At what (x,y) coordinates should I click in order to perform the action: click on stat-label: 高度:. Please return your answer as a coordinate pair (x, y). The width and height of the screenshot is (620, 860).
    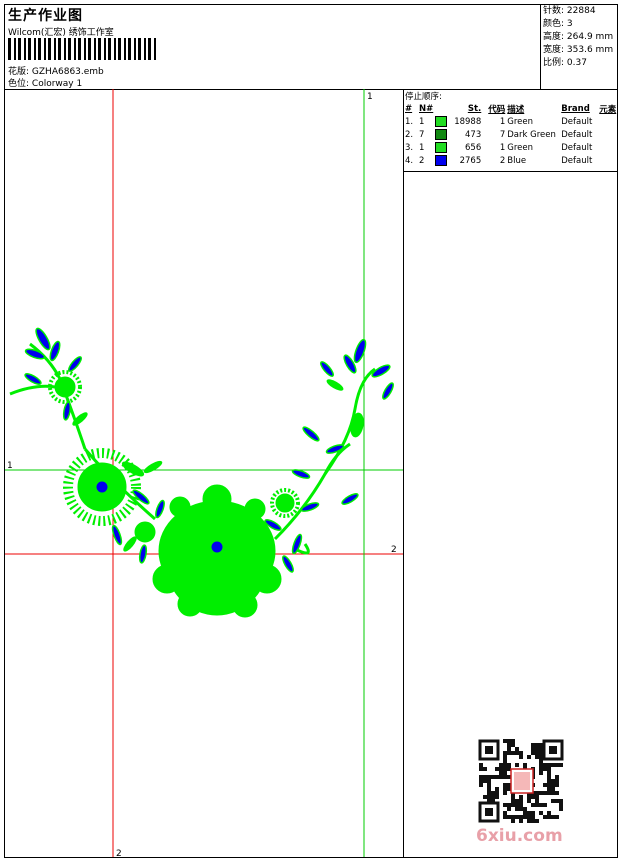
    Looking at the image, I should click on (554, 37).